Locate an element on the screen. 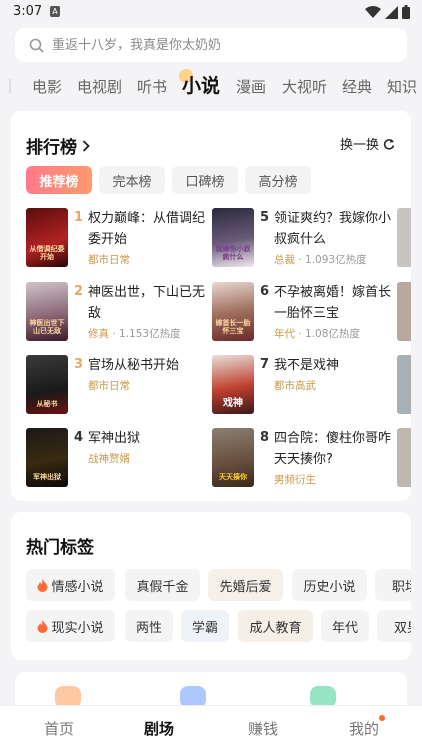 The width and height of the screenshot is (422, 750). book-heat: 1.153亿热度 is located at coordinates (150, 334).